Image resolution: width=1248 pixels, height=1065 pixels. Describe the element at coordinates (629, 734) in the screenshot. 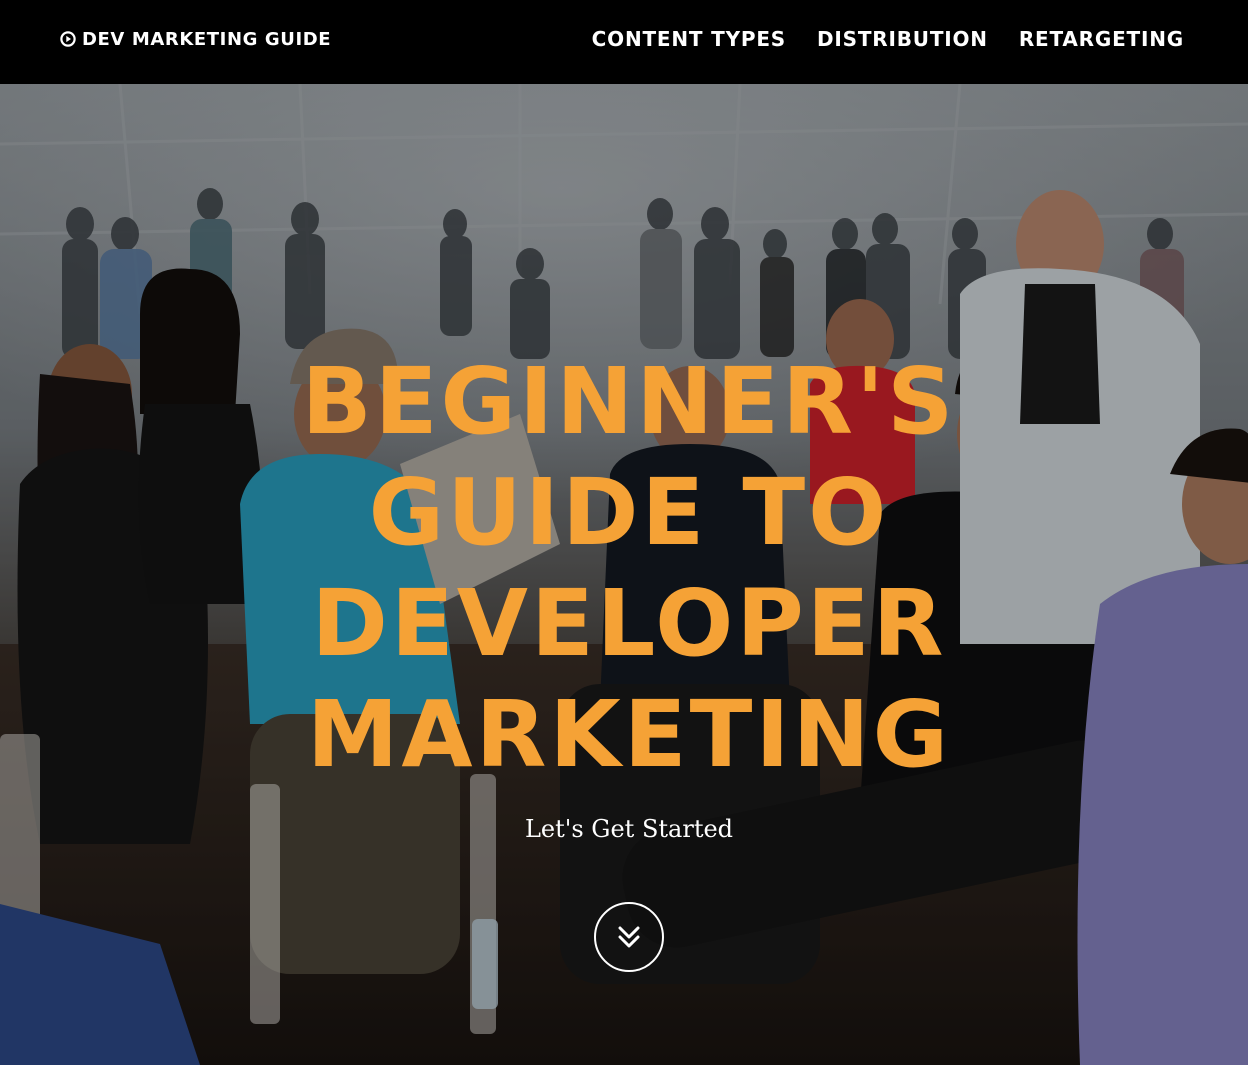

I see `hero-title-line: MARKETING` at that location.